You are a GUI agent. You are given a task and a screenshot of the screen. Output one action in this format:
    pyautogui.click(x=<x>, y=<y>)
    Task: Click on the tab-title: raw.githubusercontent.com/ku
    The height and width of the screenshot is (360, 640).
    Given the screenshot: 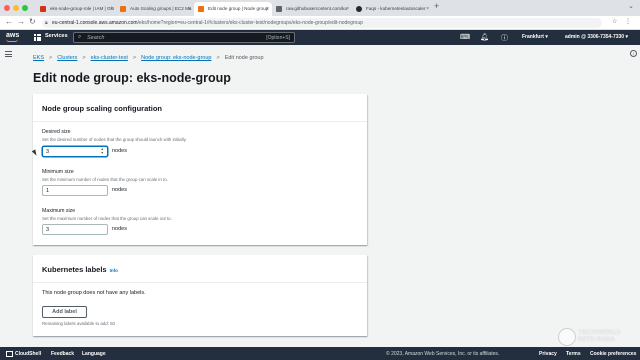 What is the action you would take?
    pyautogui.click(x=317, y=8)
    